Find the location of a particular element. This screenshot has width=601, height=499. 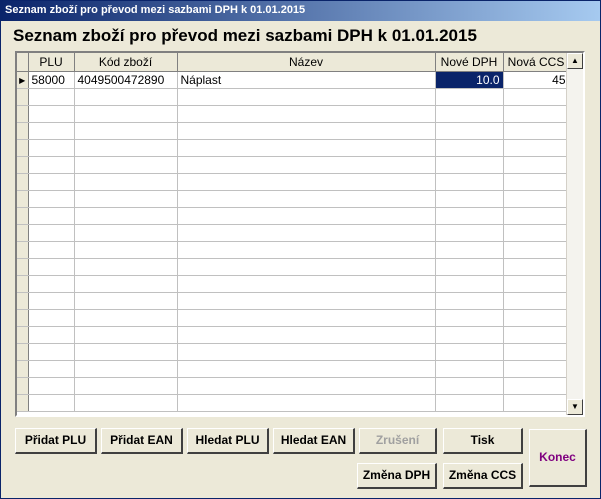

cell-code: 4049500472890 is located at coordinates (126, 80).